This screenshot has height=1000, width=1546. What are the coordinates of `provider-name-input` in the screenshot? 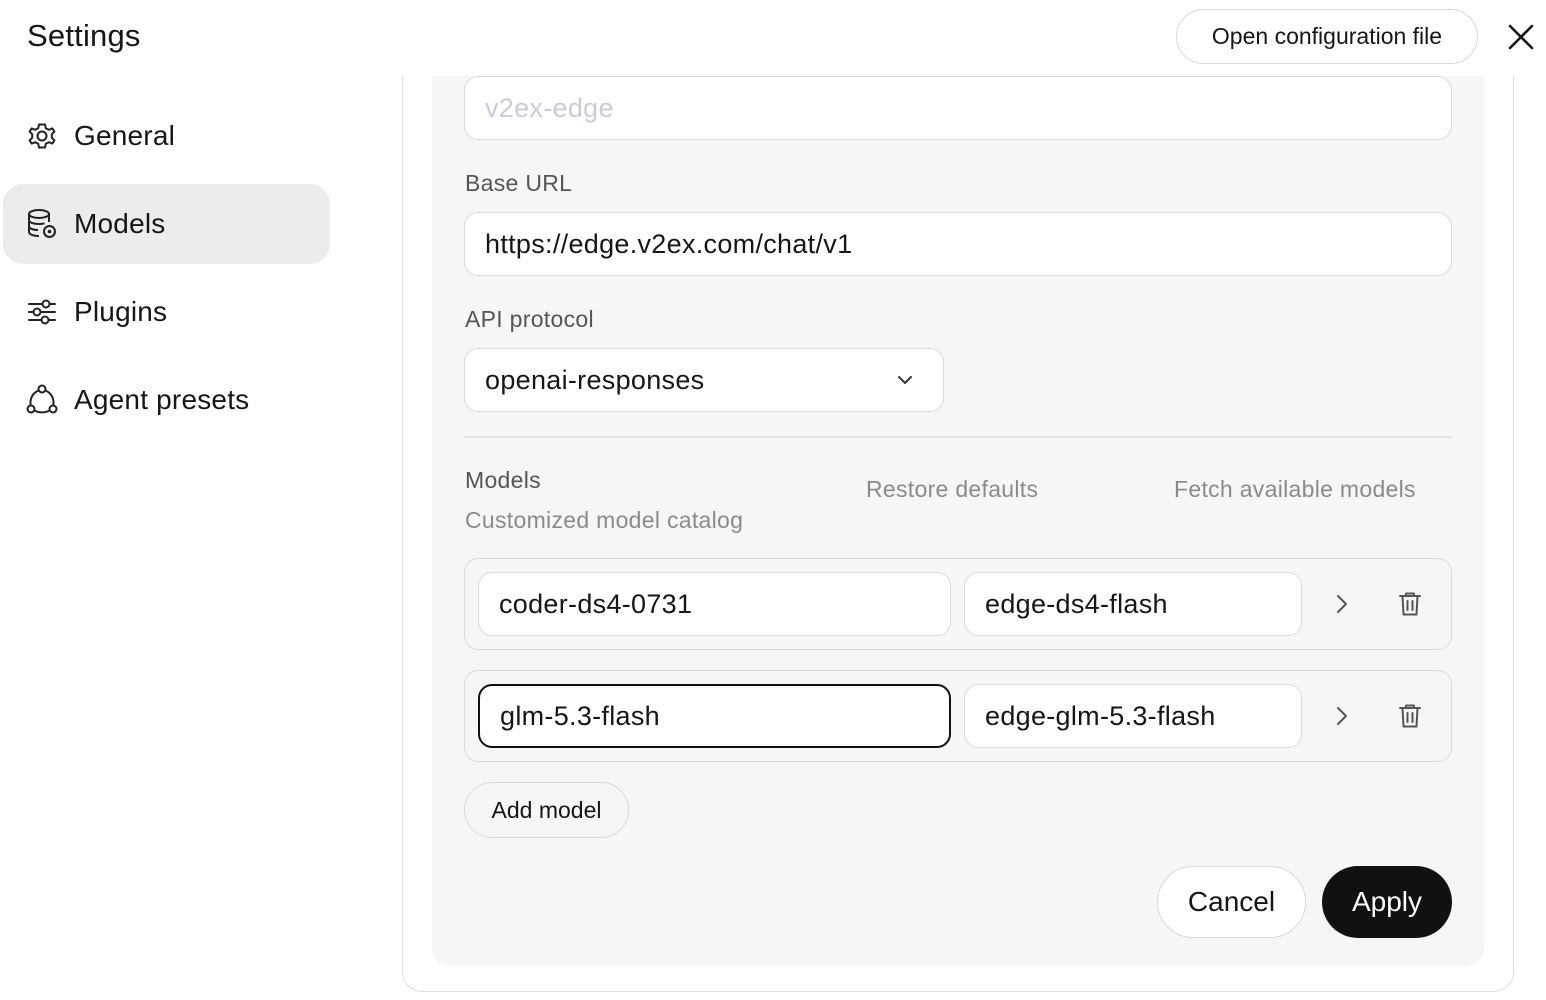 It's located at (958, 108).